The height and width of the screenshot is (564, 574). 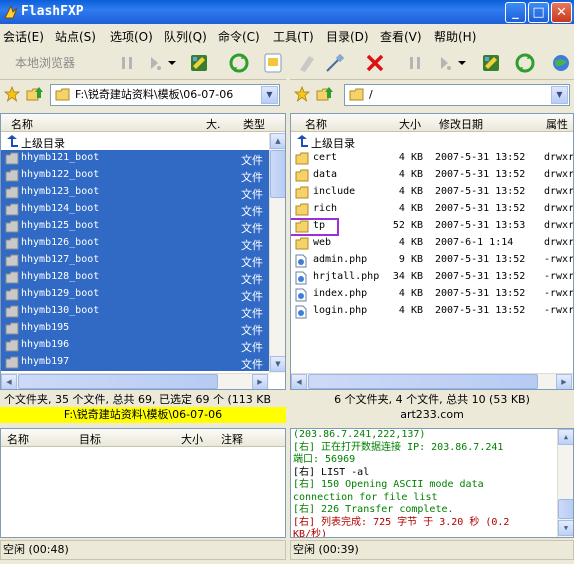 I want to click on right-file-row: admin.php 9 KB 2007-5-31 13:52 -rwxr, so click(x=432, y=260).